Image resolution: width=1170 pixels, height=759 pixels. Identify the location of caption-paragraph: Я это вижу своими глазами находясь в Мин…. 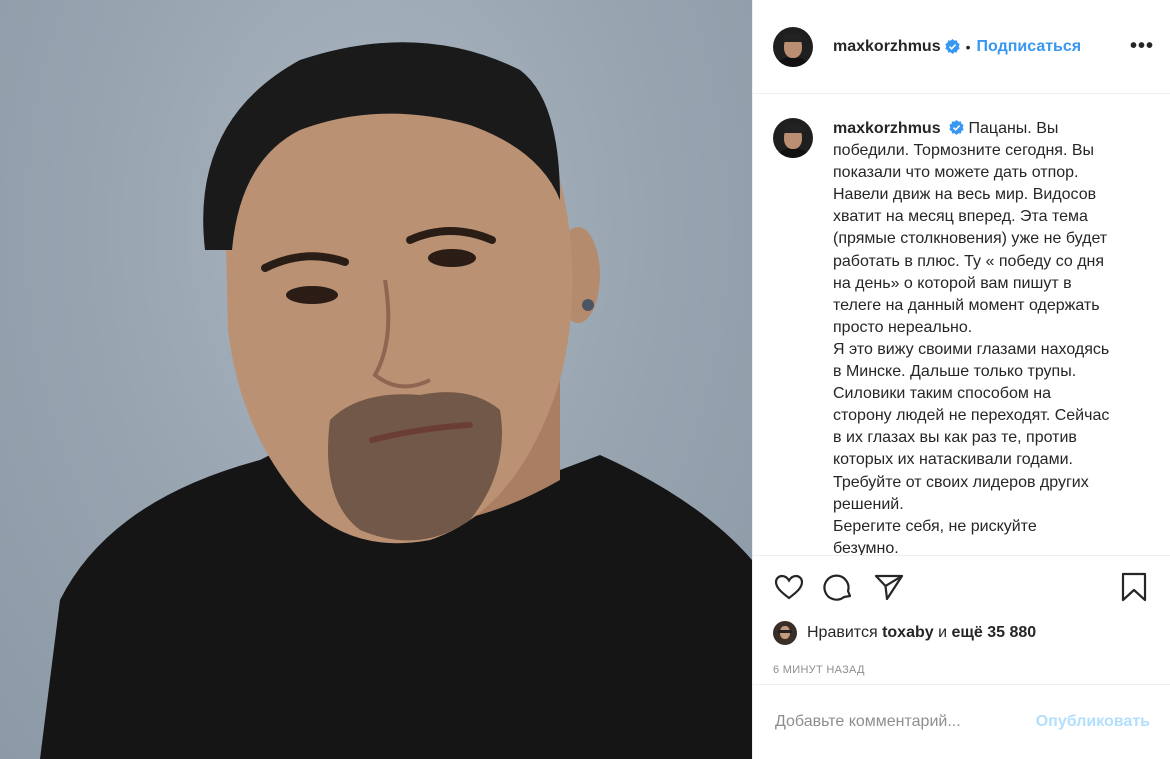
(971, 426).